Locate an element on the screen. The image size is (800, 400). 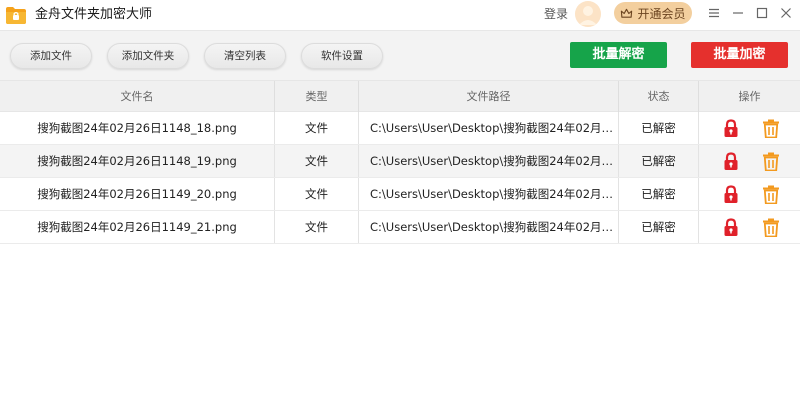
column-header-path: 文件路径 is located at coordinates (489, 96).